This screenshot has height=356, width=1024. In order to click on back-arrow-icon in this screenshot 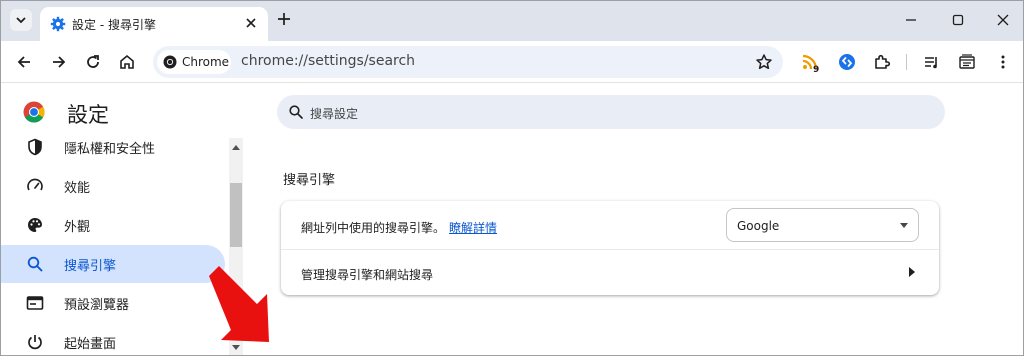, I will do `click(24, 62)`.